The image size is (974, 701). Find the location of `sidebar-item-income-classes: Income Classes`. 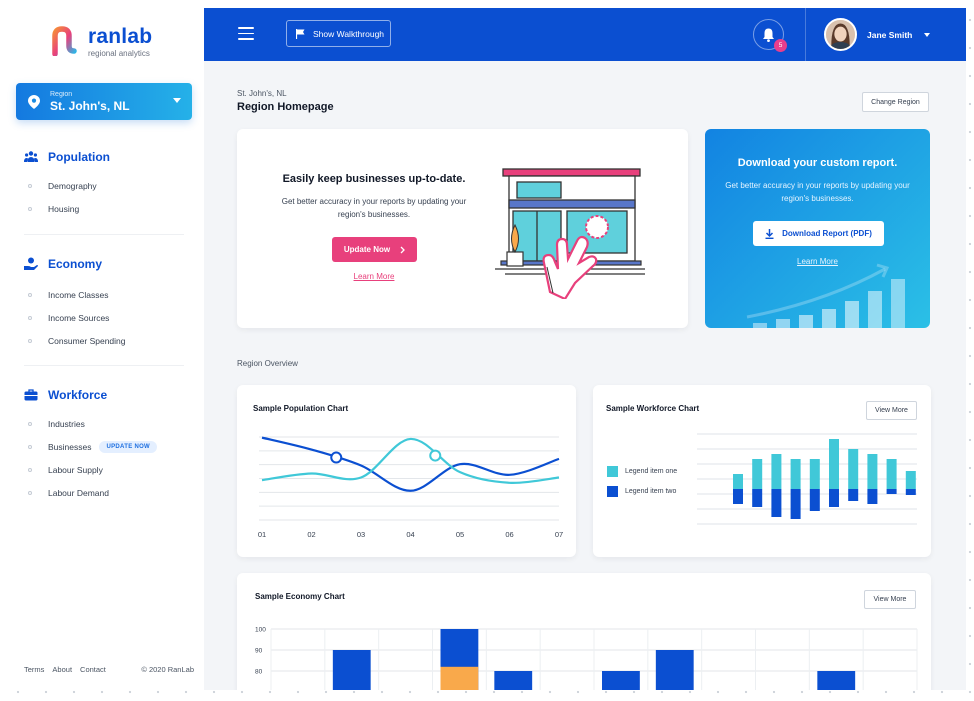

sidebar-item-income-classes: Income Classes is located at coordinates (104, 294).